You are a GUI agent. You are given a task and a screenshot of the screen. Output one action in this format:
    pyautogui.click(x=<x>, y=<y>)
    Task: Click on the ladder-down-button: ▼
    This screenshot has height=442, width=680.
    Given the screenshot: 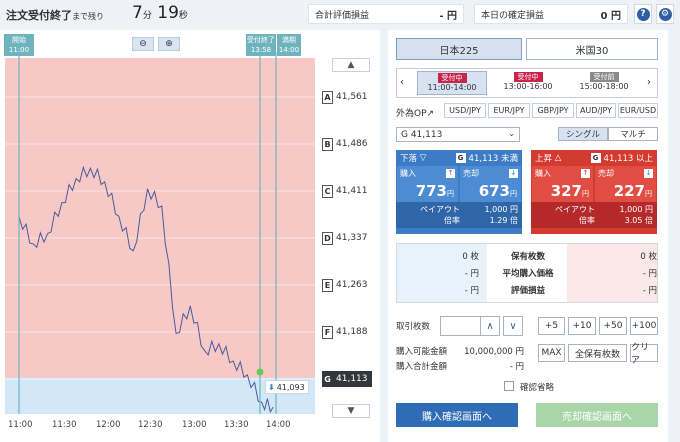 What is the action you would take?
    pyautogui.click(x=351, y=411)
    